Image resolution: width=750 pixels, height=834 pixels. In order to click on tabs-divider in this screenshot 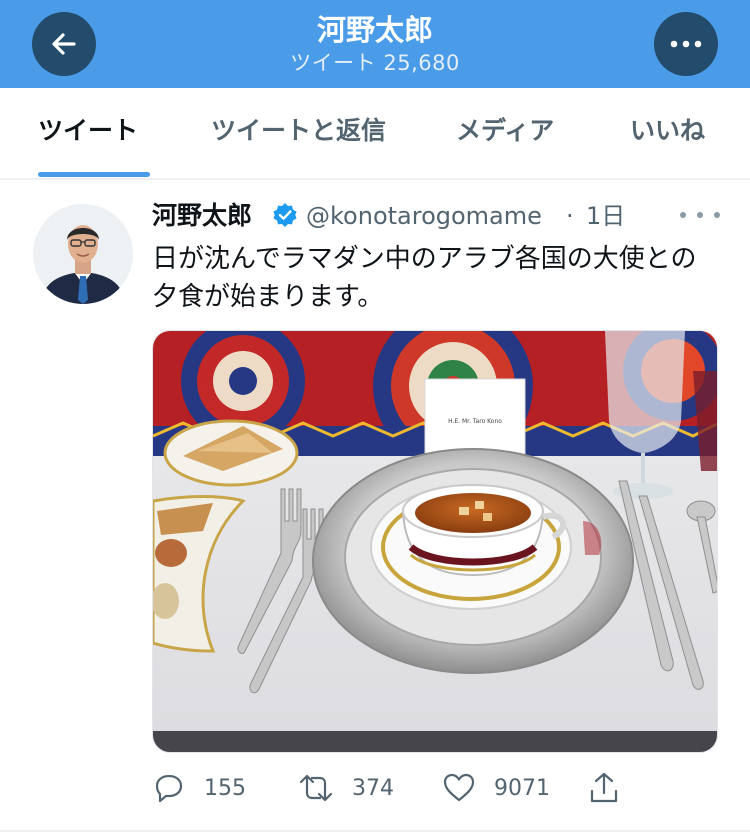, I will do `click(375, 179)`.